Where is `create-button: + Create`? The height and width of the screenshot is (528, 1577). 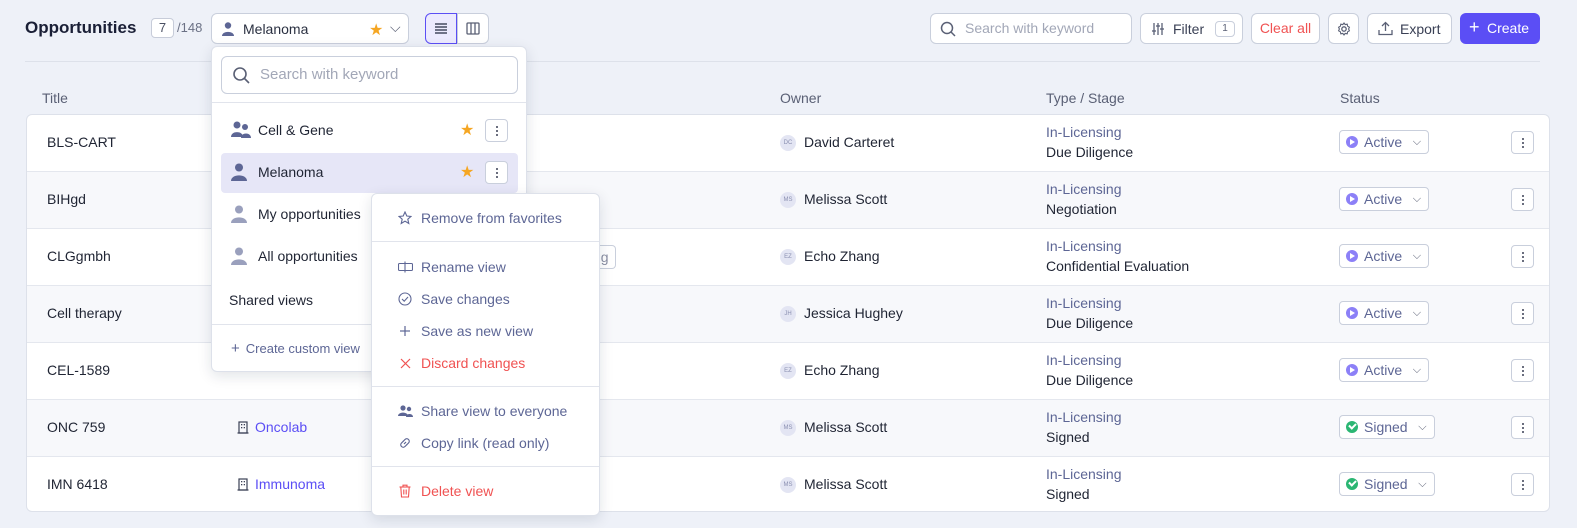
create-button: + Create is located at coordinates (1500, 28).